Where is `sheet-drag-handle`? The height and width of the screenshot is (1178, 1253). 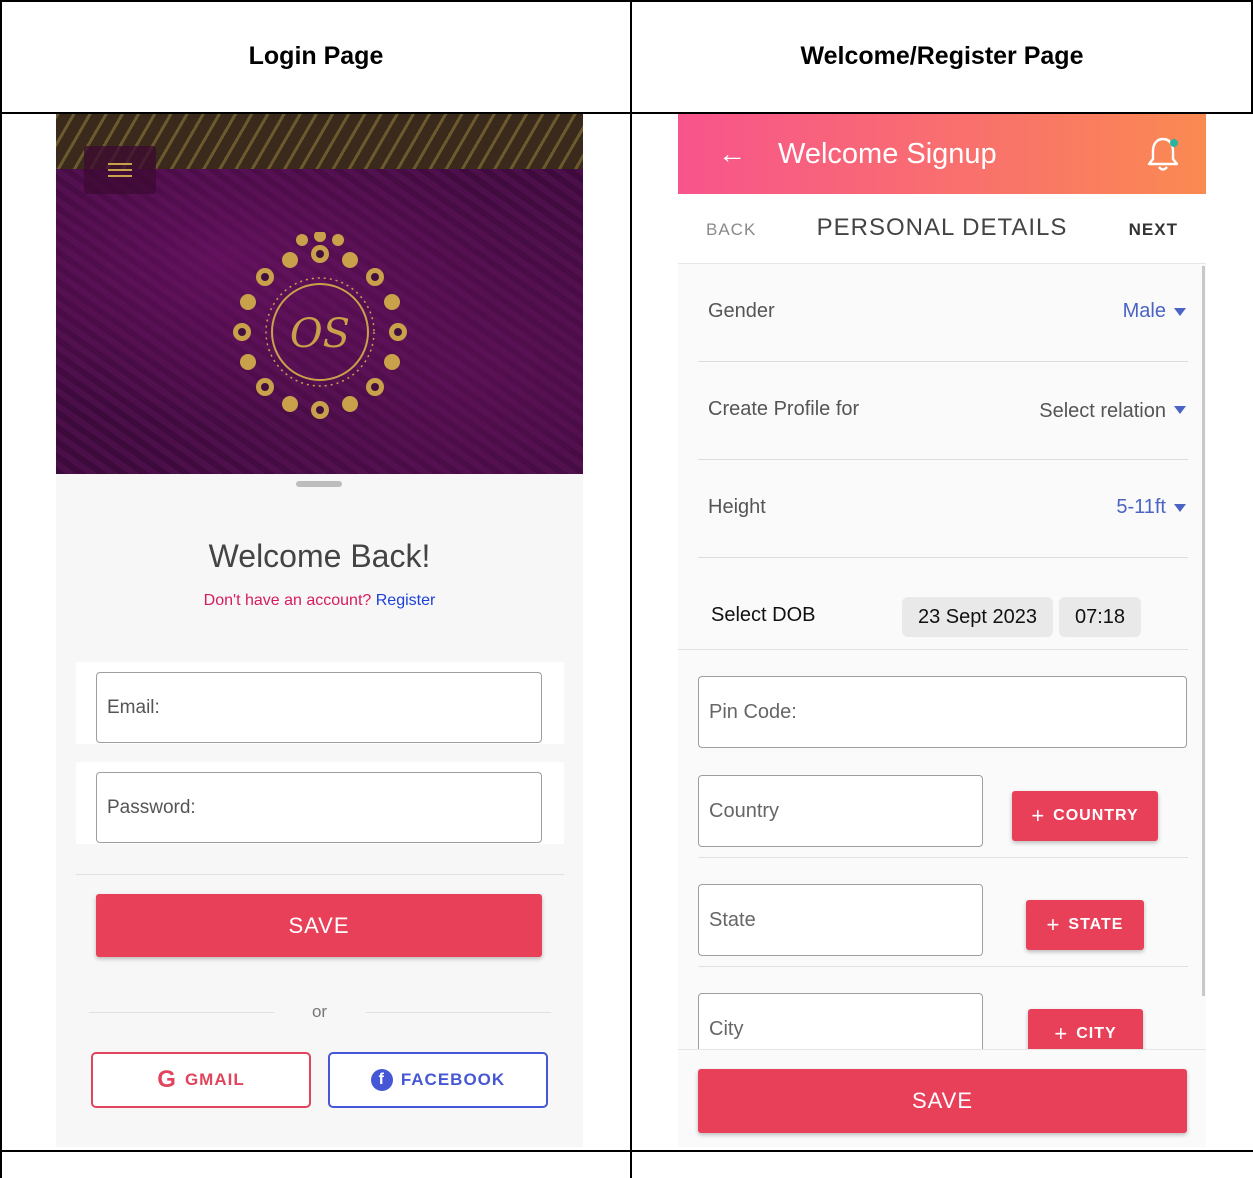 sheet-drag-handle is located at coordinates (319, 484).